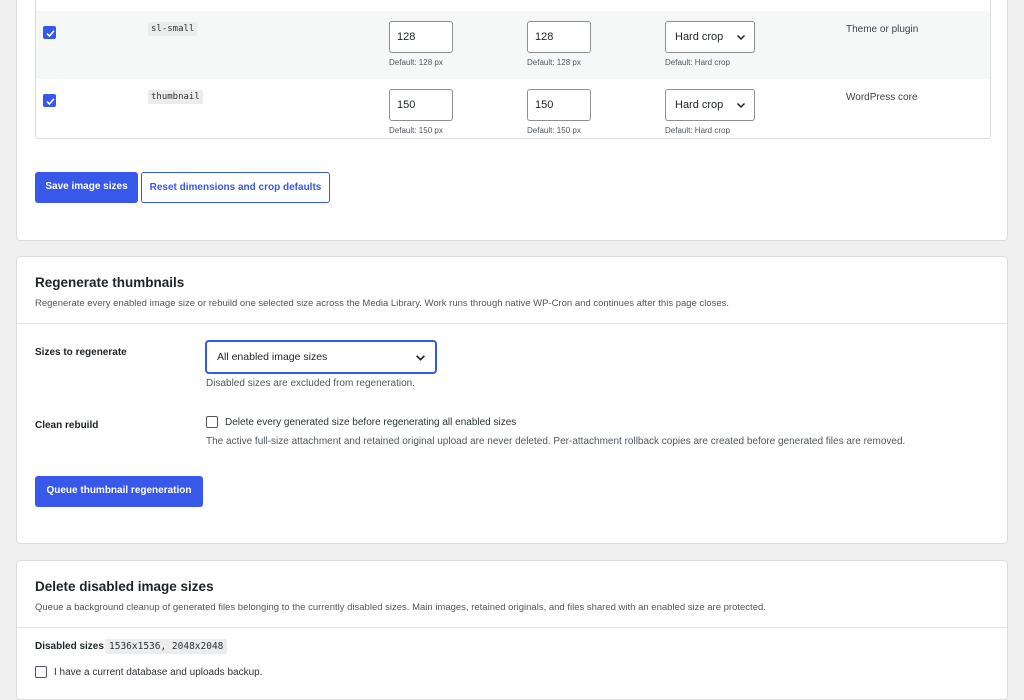 Image resolution: width=1024 pixels, height=700 pixels. I want to click on queue-regeneration-button: Queue thumbnail regeneration, so click(119, 491).